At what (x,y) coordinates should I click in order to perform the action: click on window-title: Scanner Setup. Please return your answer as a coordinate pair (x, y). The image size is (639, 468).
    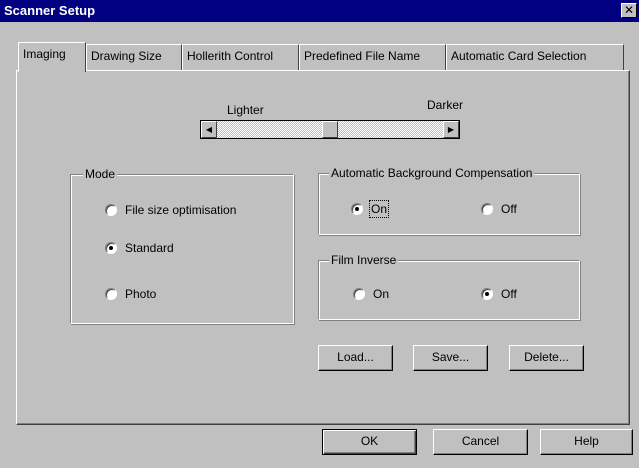
    Looking at the image, I should click on (50, 10).